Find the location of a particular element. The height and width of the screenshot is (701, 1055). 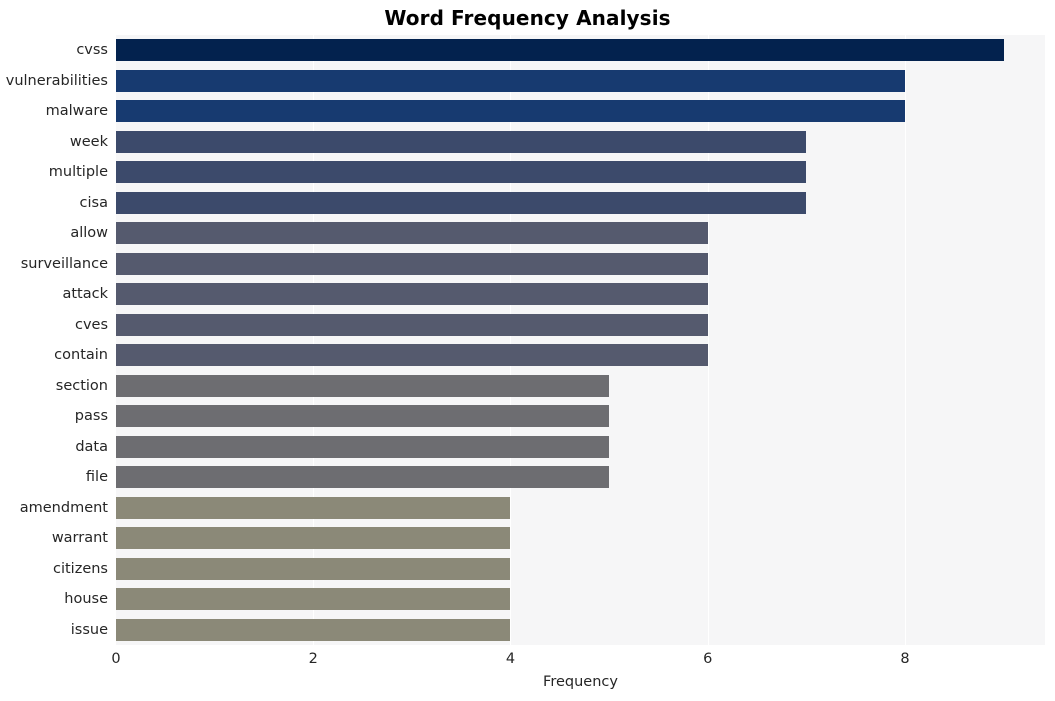

y-axis-tick-label: contain is located at coordinates (81, 355).